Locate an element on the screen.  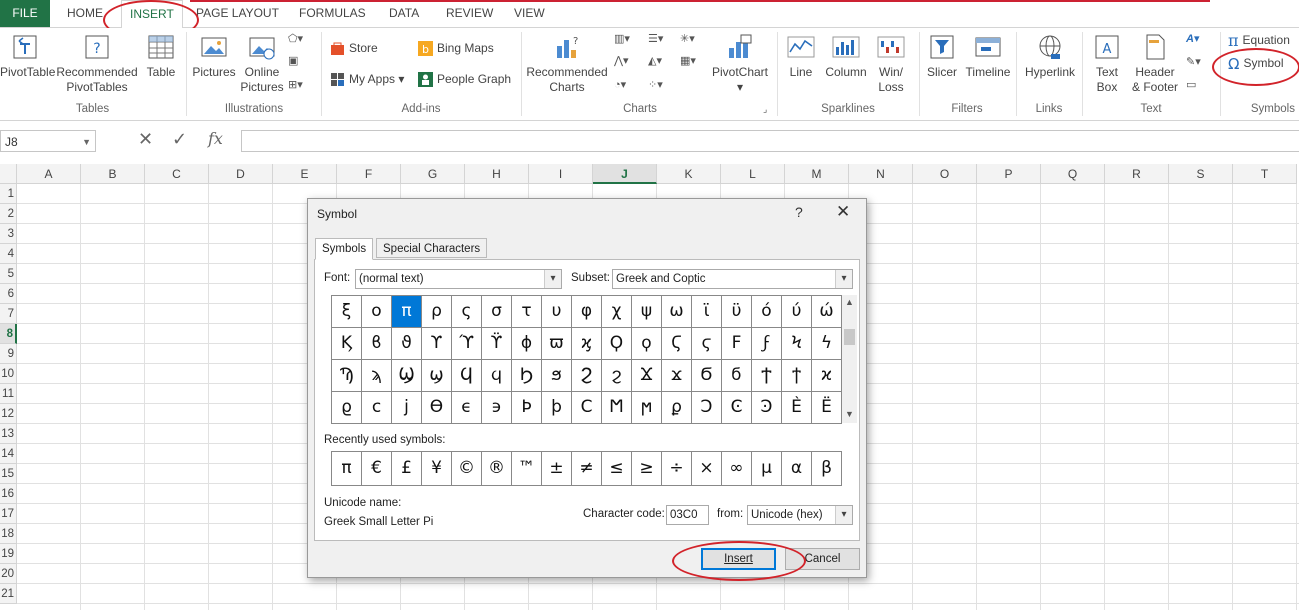
row-header: 3 is located at coordinates (8, 234).